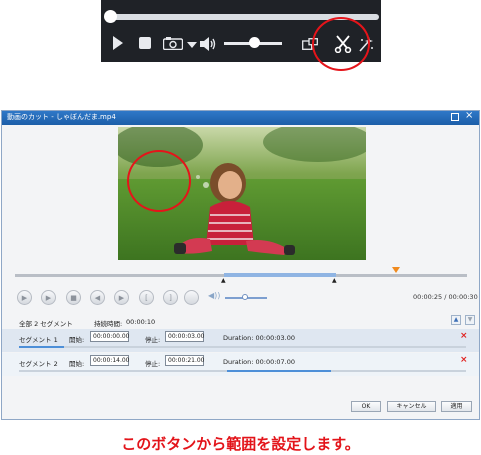  Describe the element at coordinates (208, 44) in the screenshot. I see `volume-icon` at that location.